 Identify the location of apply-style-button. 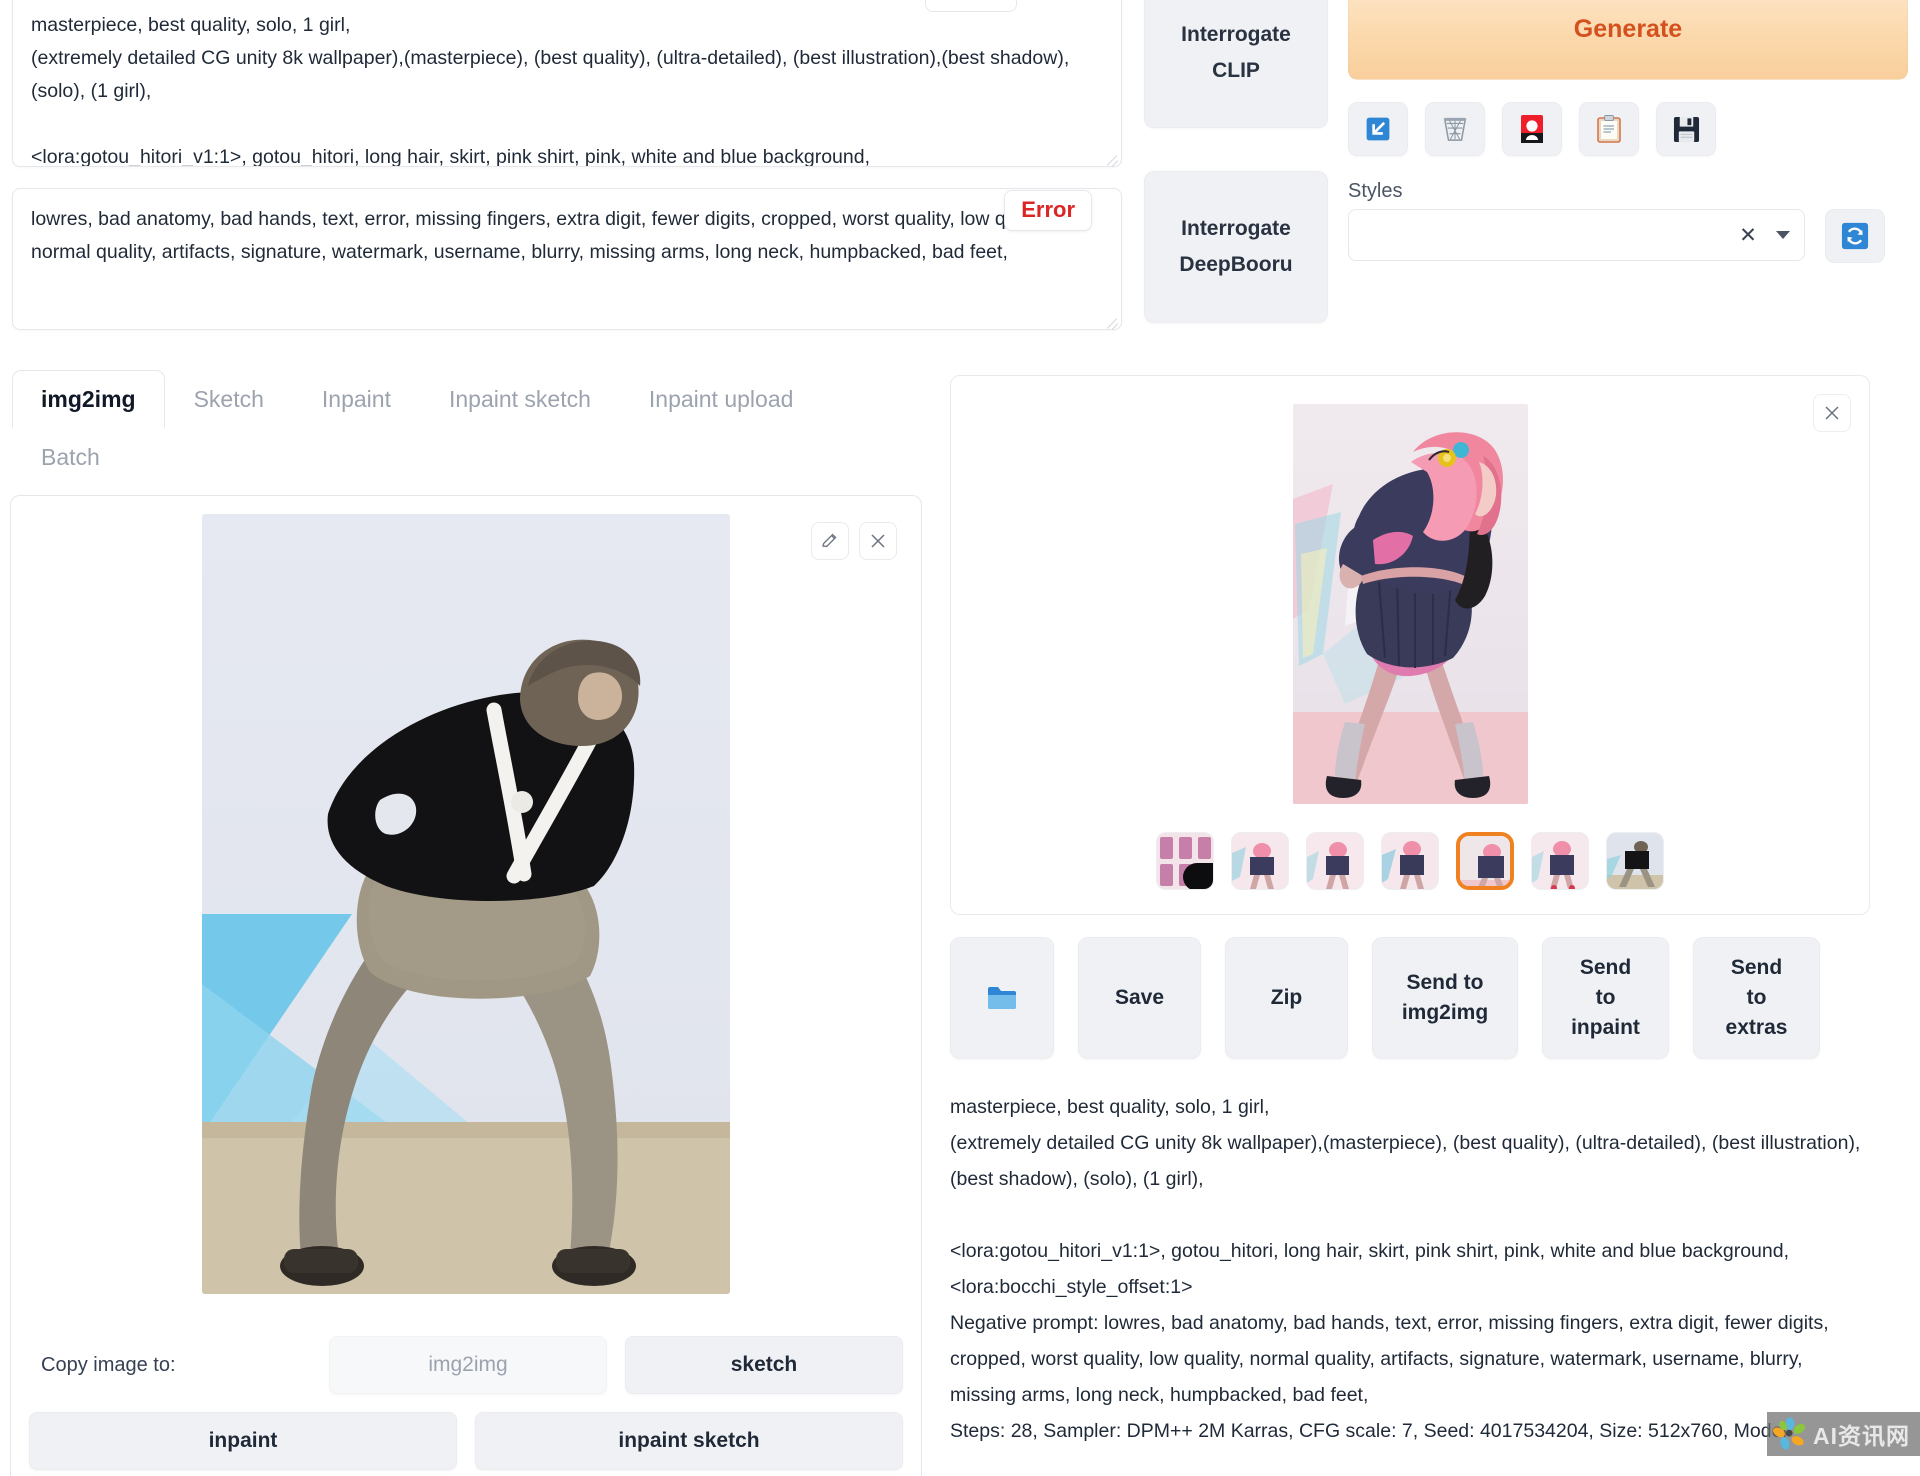
(1609, 129).